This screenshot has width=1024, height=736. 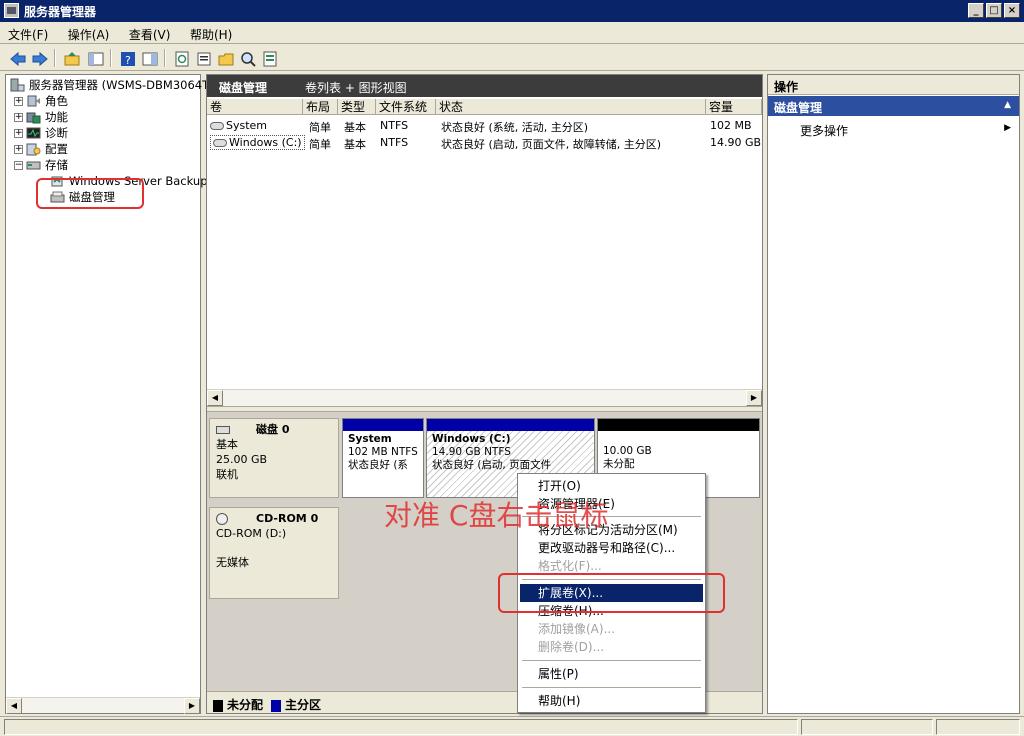 What do you see at coordinates (1007, 105) in the screenshot?
I see `collapse-up-icon: ▲` at bounding box center [1007, 105].